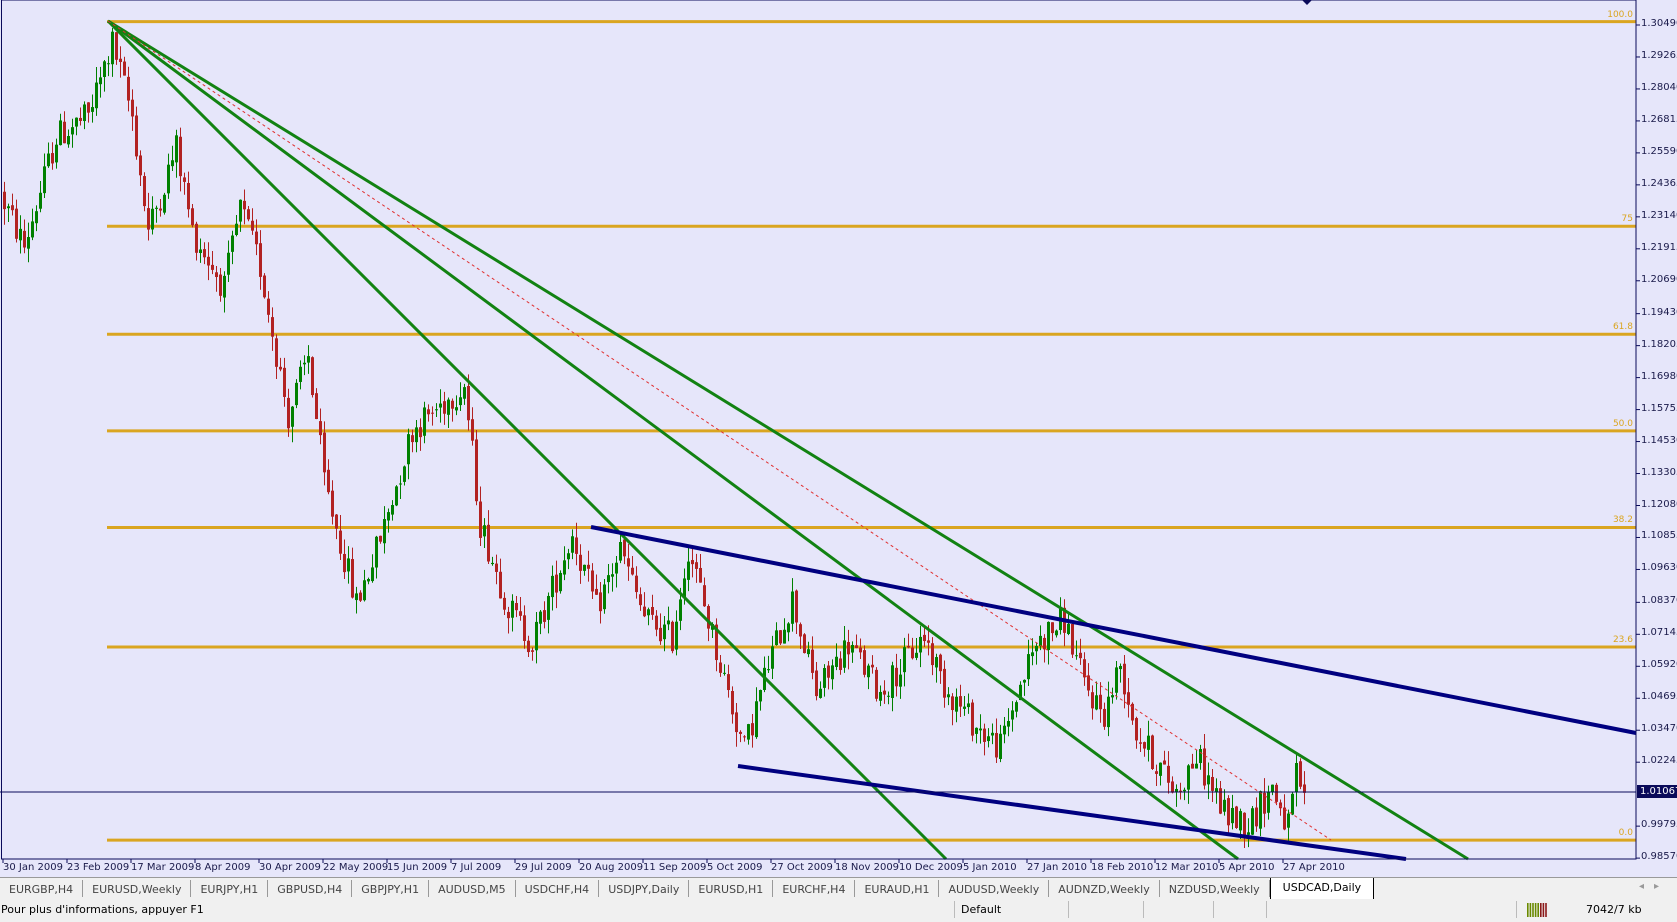 The width and height of the screenshot is (1677, 922). Describe the element at coordinates (1659, 55) in the screenshot. I see `price-tick-label: 1.29265` at that location.